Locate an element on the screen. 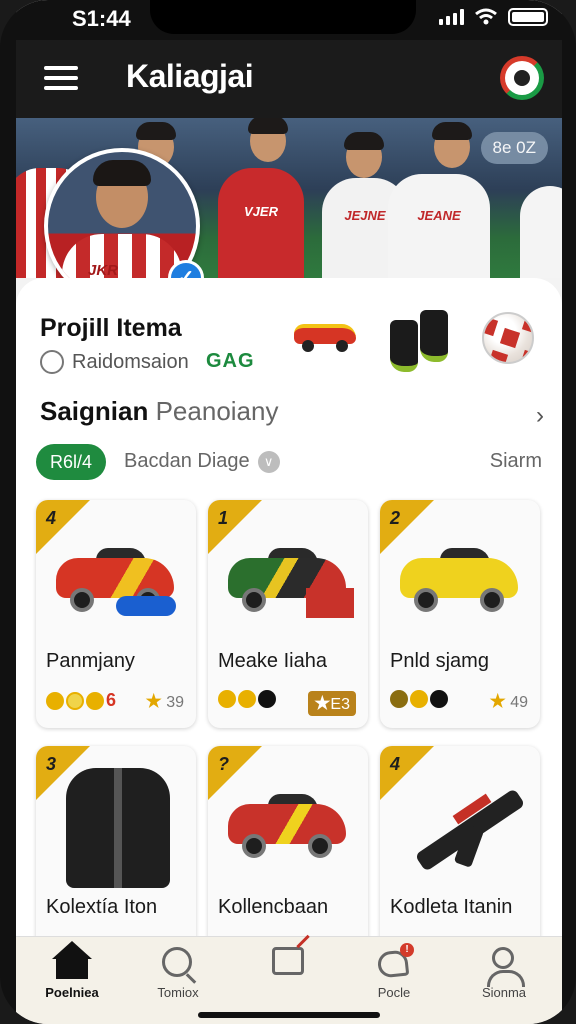 This screenshot has width=576, height=1024. player-figure is located at coordinates (541, 232).